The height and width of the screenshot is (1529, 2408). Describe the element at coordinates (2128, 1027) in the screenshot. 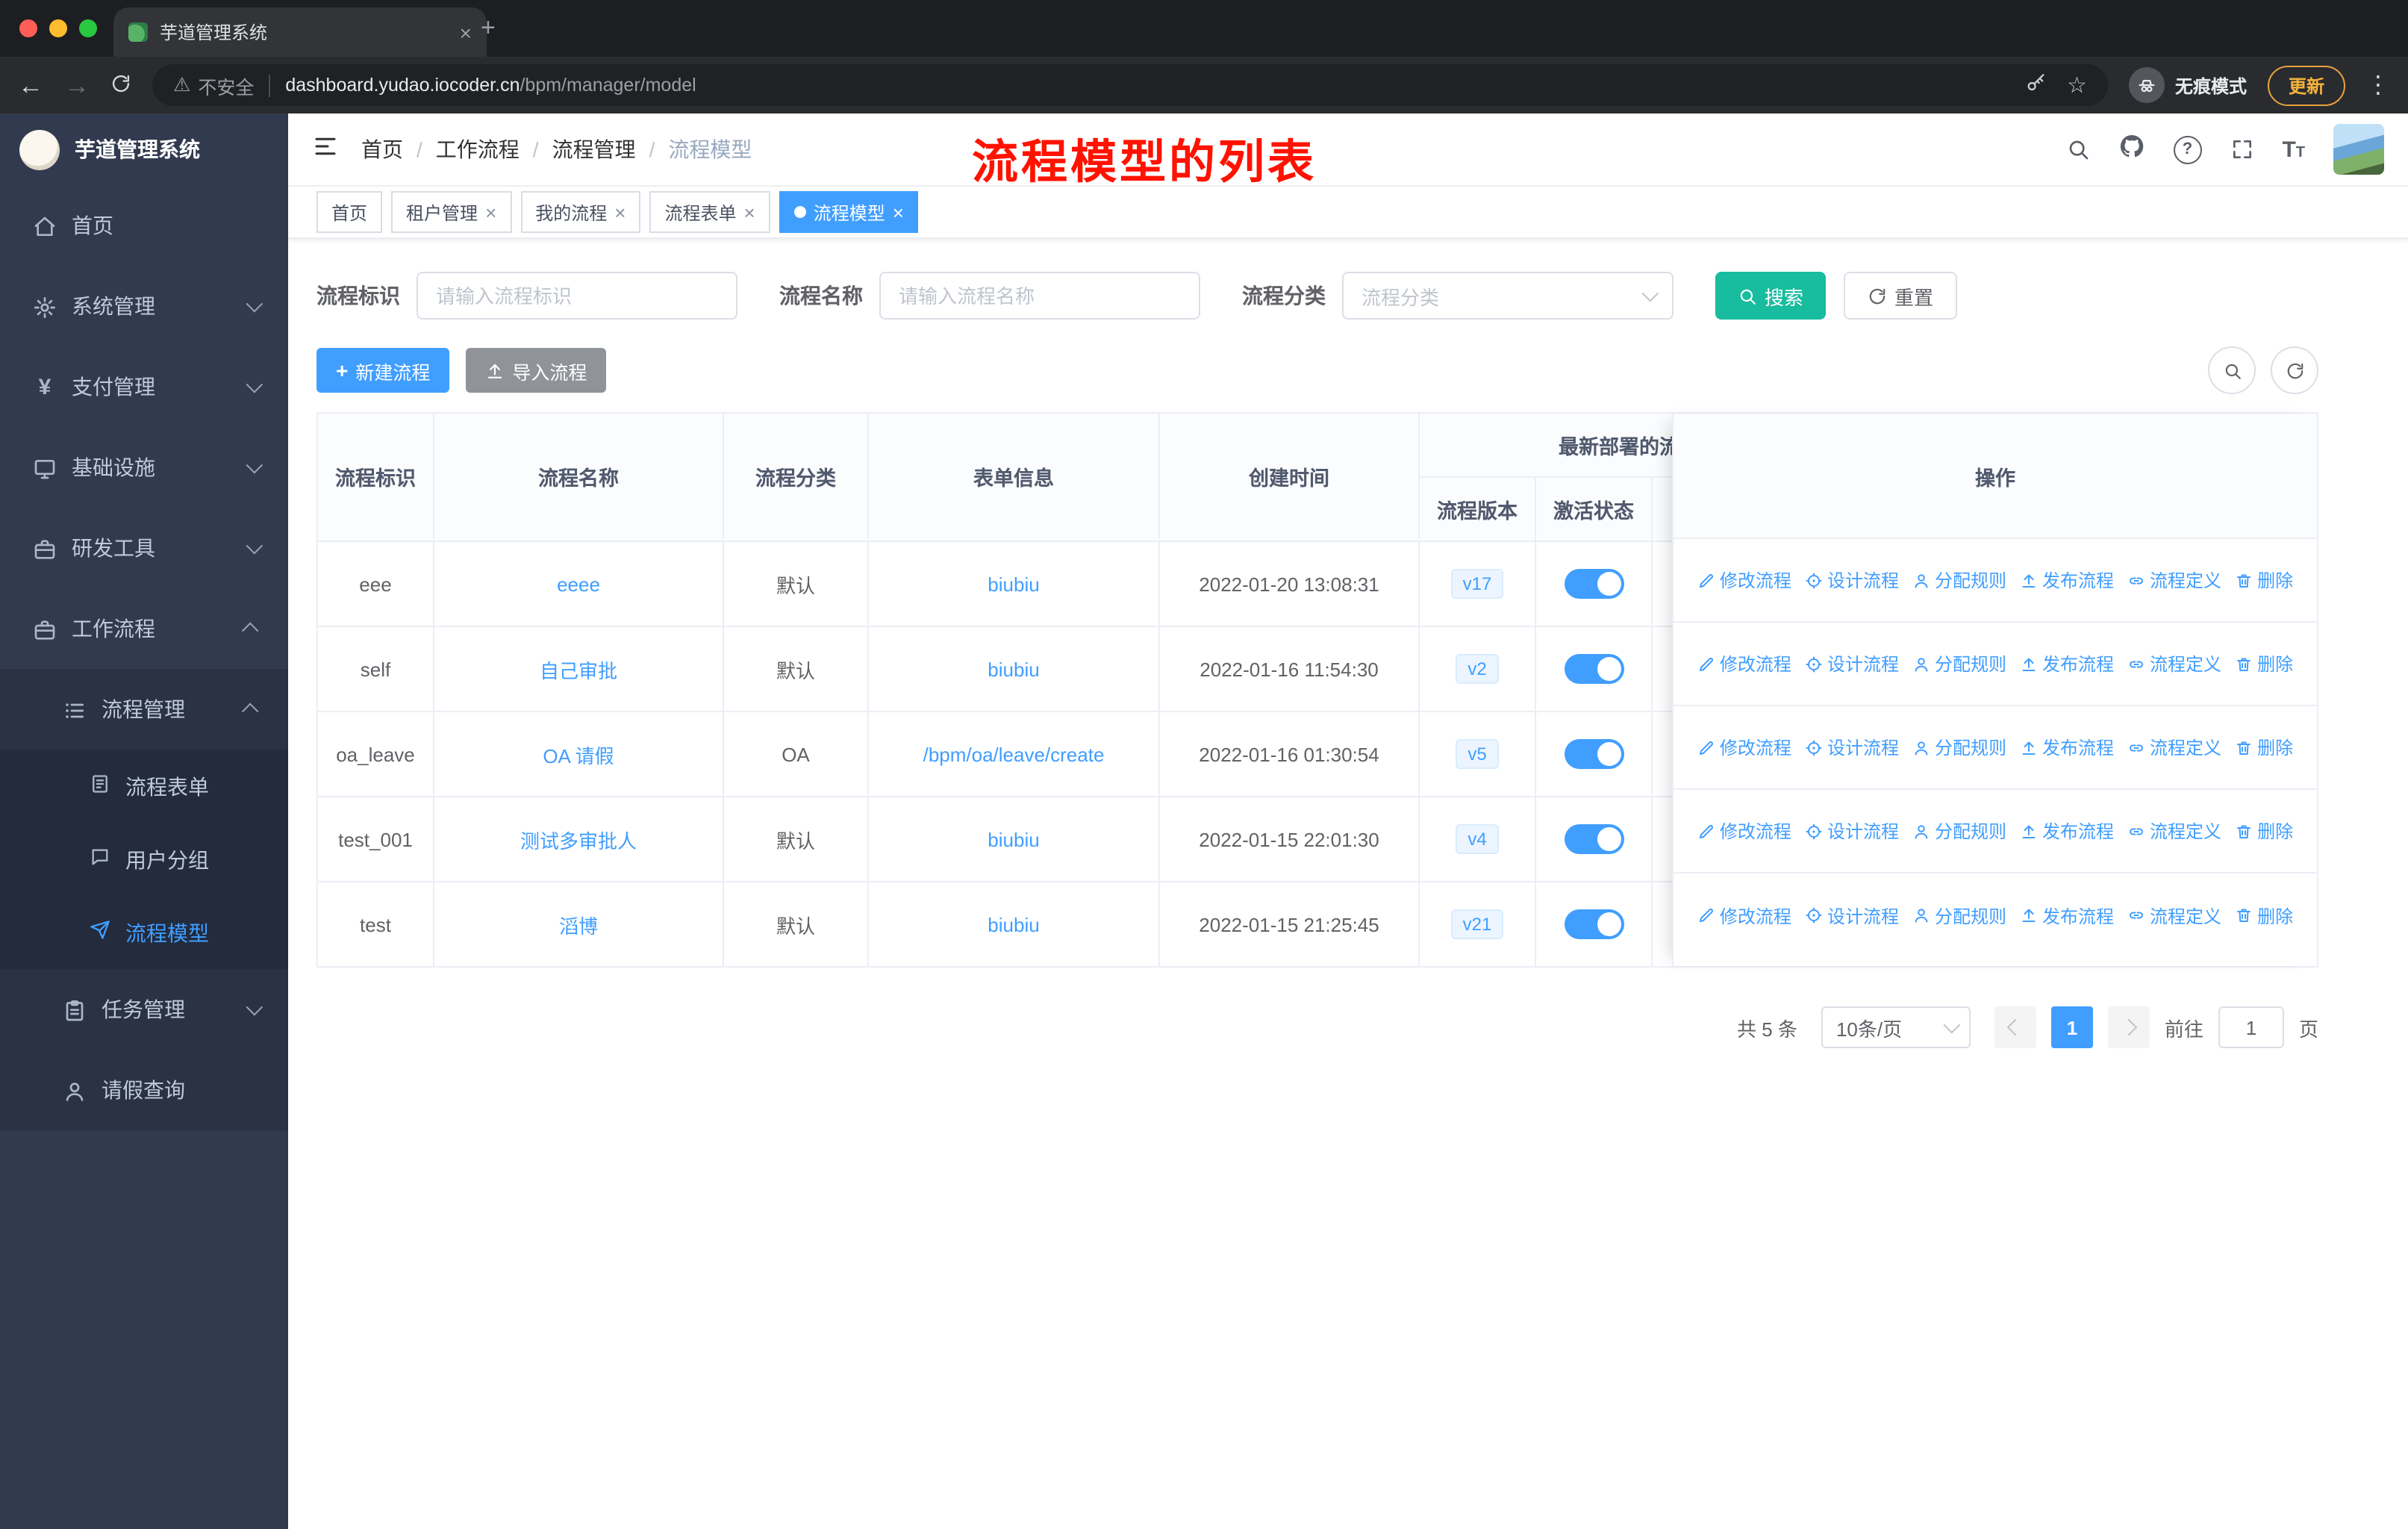

I see `next-page-button` at that location.